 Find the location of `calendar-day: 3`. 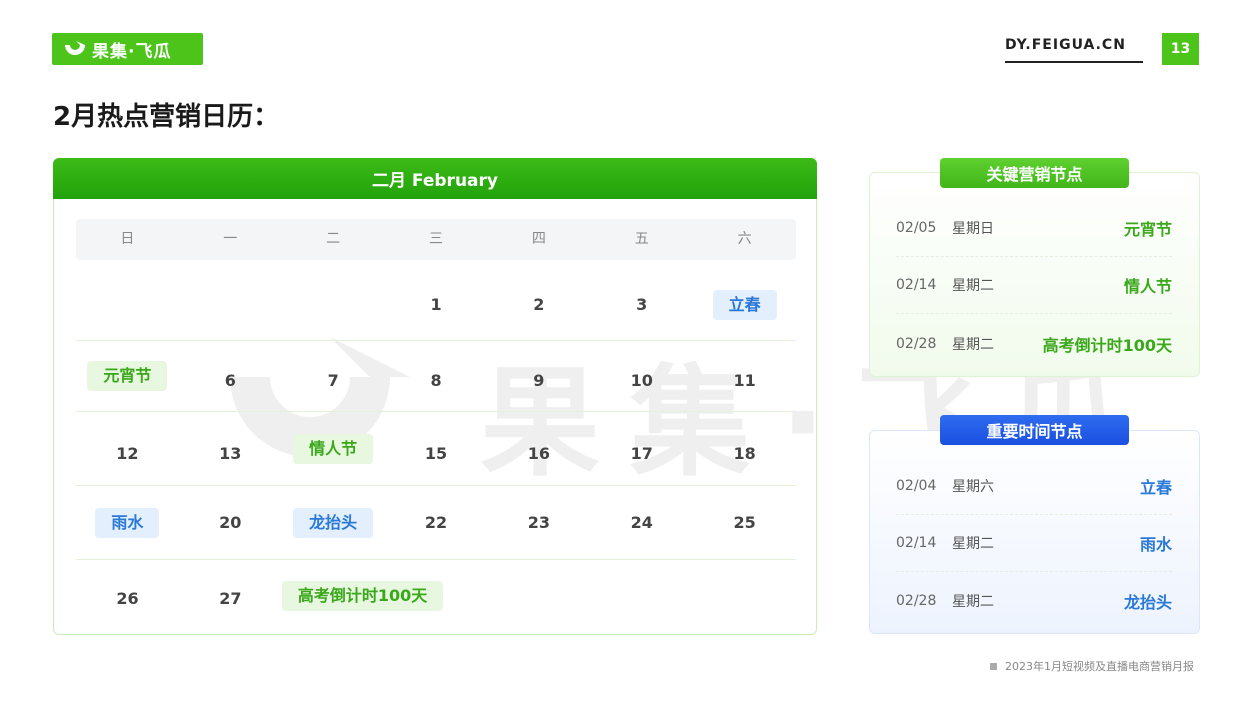

calendar-day: 3 is located at coordinates (641, 304).